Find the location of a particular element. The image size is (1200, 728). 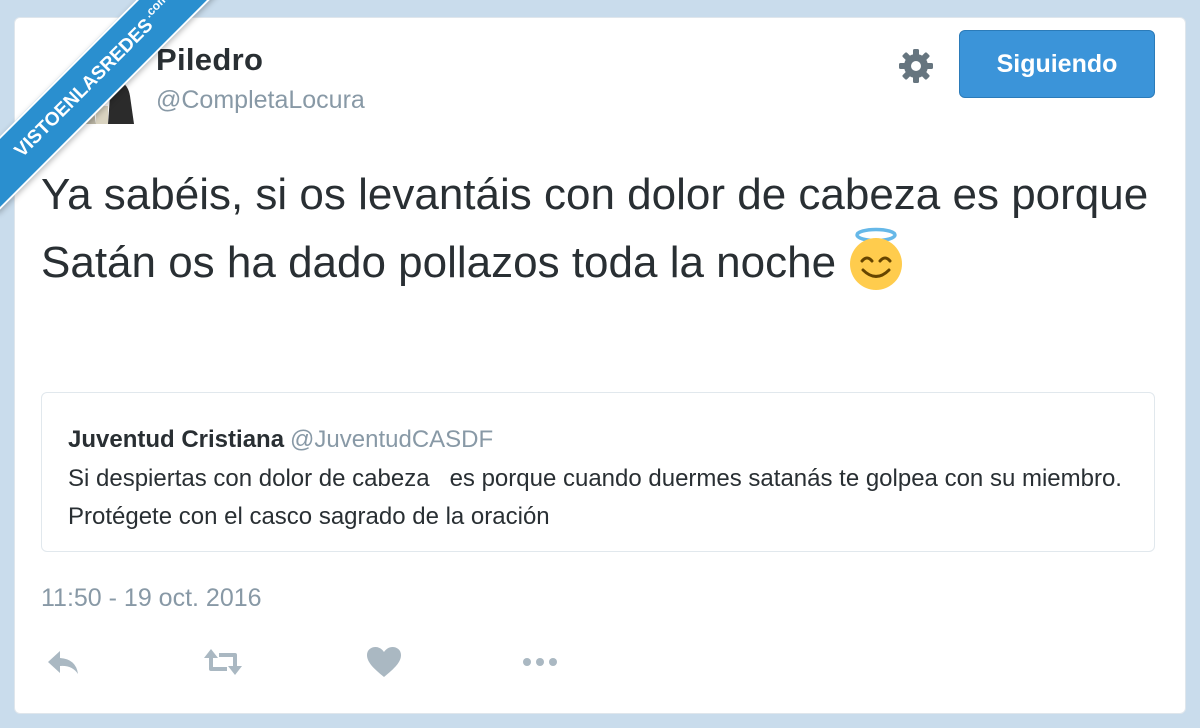

quoted-author-handle: @JuventudCASDF is located at coordinates (392, 439).